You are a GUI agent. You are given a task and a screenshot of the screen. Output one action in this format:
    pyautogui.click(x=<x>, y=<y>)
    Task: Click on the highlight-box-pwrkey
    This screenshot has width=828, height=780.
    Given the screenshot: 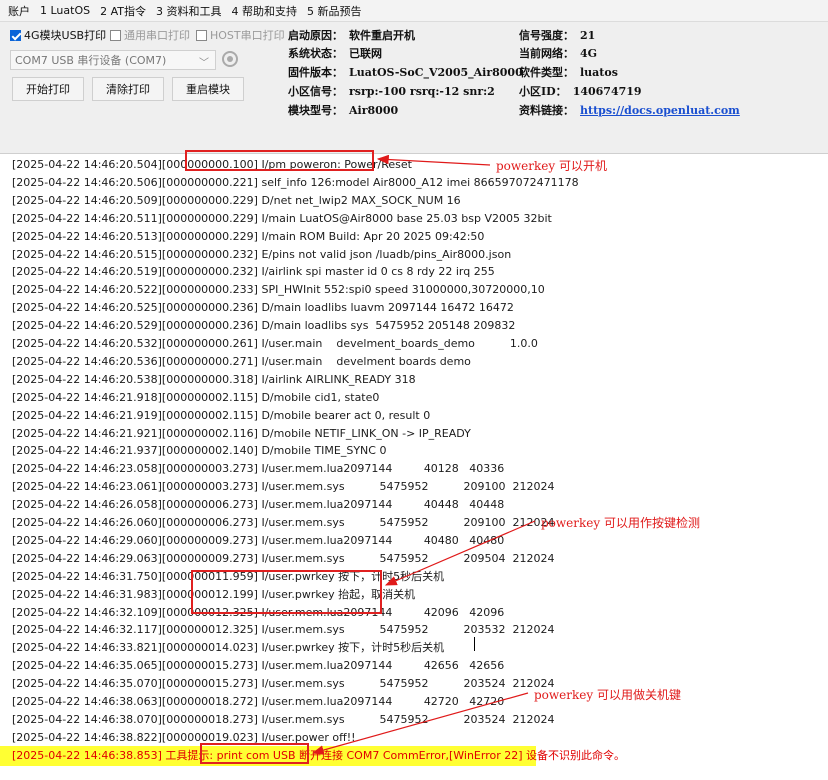 What is the action you would take?
    pyautogui.click(x=286, y=592)
    